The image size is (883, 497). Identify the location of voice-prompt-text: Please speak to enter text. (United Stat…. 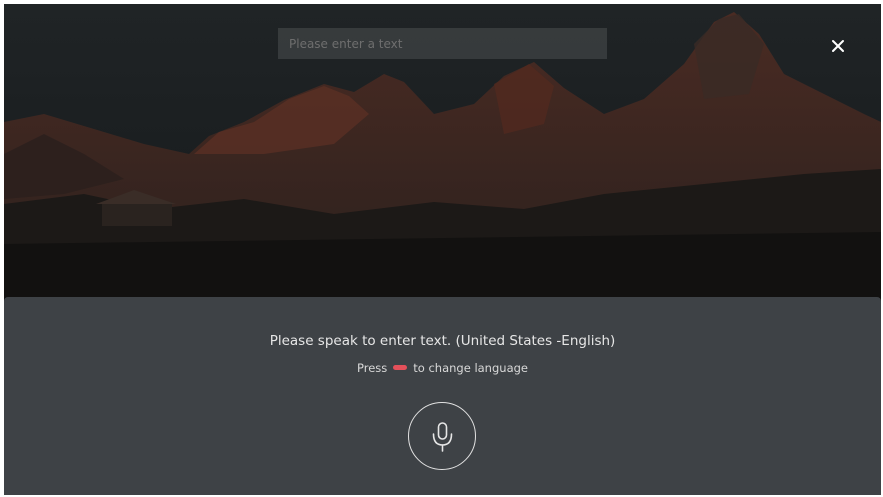
(442, 341).